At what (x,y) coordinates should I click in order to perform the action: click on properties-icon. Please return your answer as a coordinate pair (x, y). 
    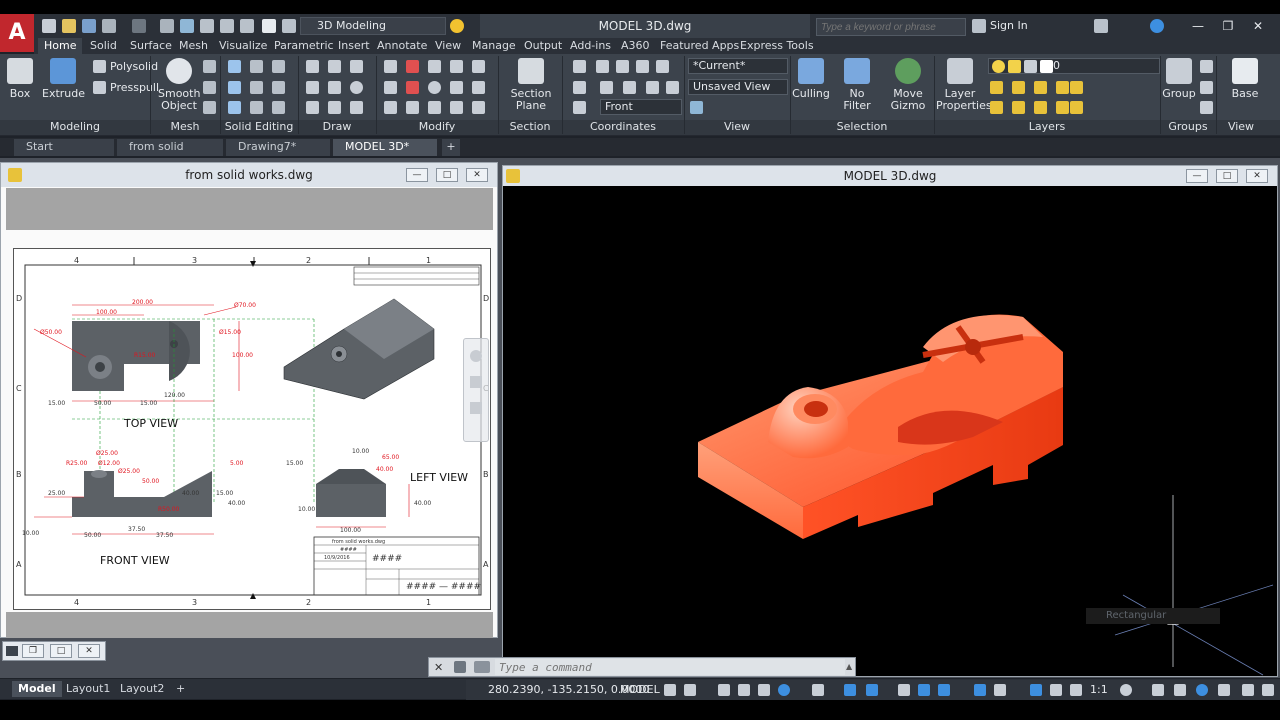
    Looking at the image, I should click on (1248, 690).